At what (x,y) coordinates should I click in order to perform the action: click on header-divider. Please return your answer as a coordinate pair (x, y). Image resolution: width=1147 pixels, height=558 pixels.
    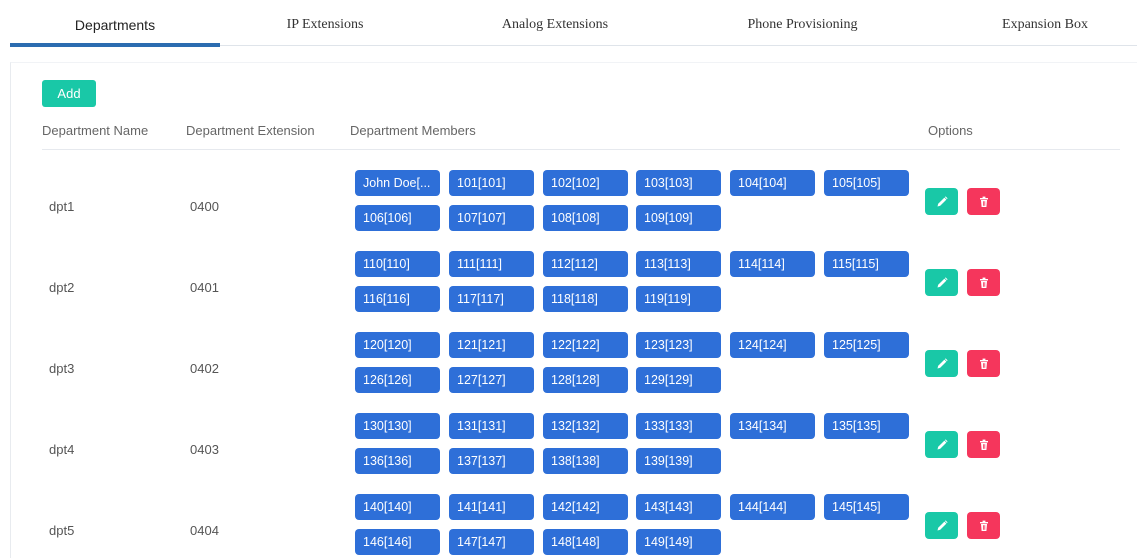
    Looking at the image, I should click on (581, 149).